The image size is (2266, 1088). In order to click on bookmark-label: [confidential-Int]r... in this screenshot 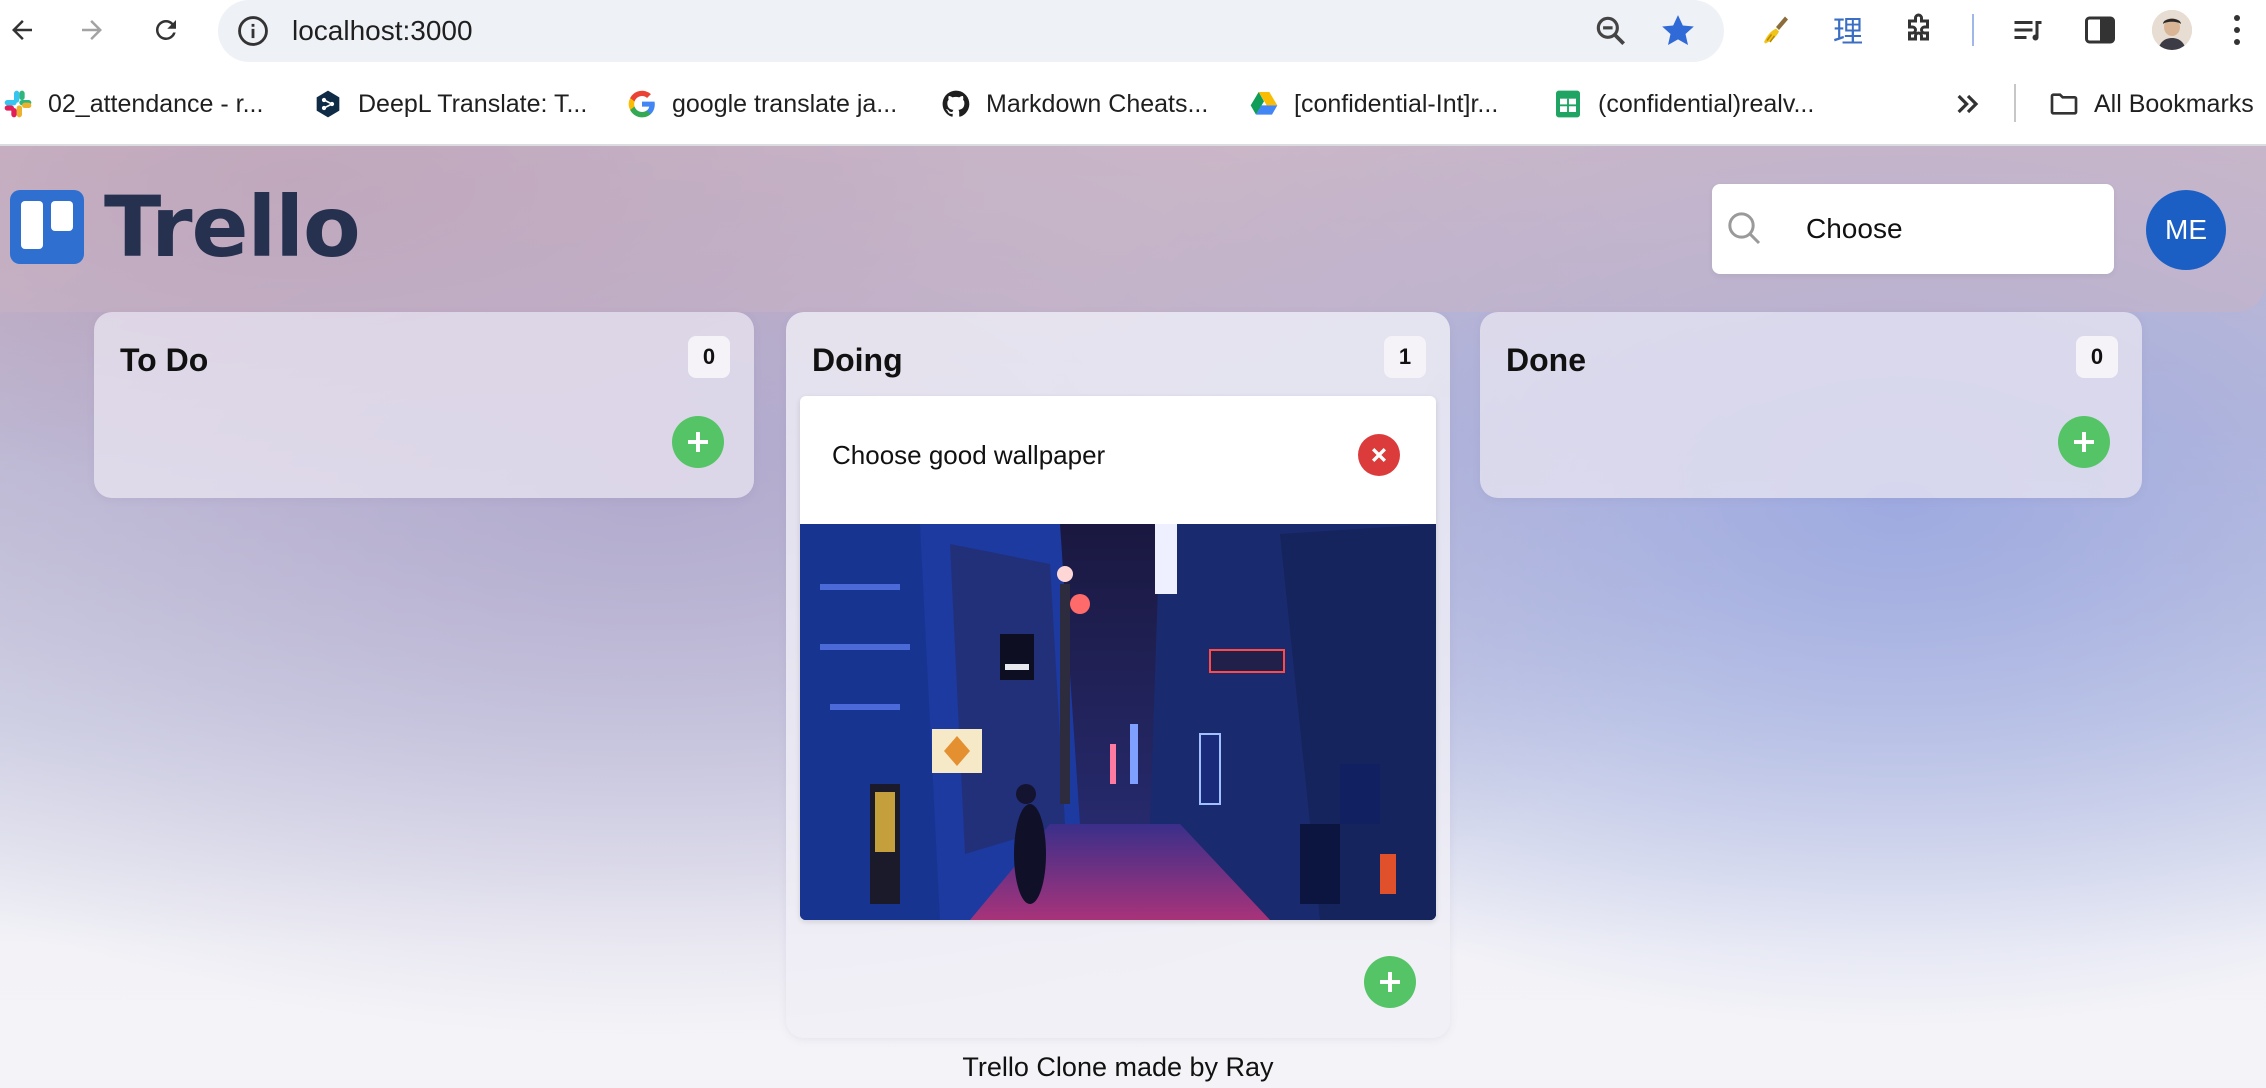, I will do `click(1396, 103)`.